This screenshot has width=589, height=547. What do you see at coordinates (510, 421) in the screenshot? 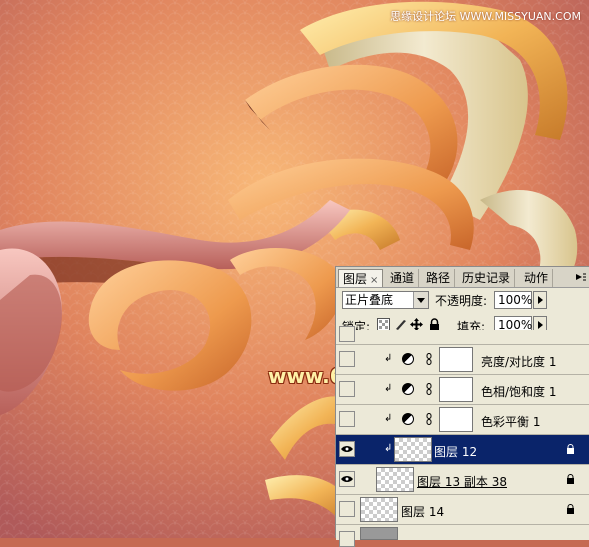
I see `layer-name: 色彩平衡 1` at bounding box center [510, 421].